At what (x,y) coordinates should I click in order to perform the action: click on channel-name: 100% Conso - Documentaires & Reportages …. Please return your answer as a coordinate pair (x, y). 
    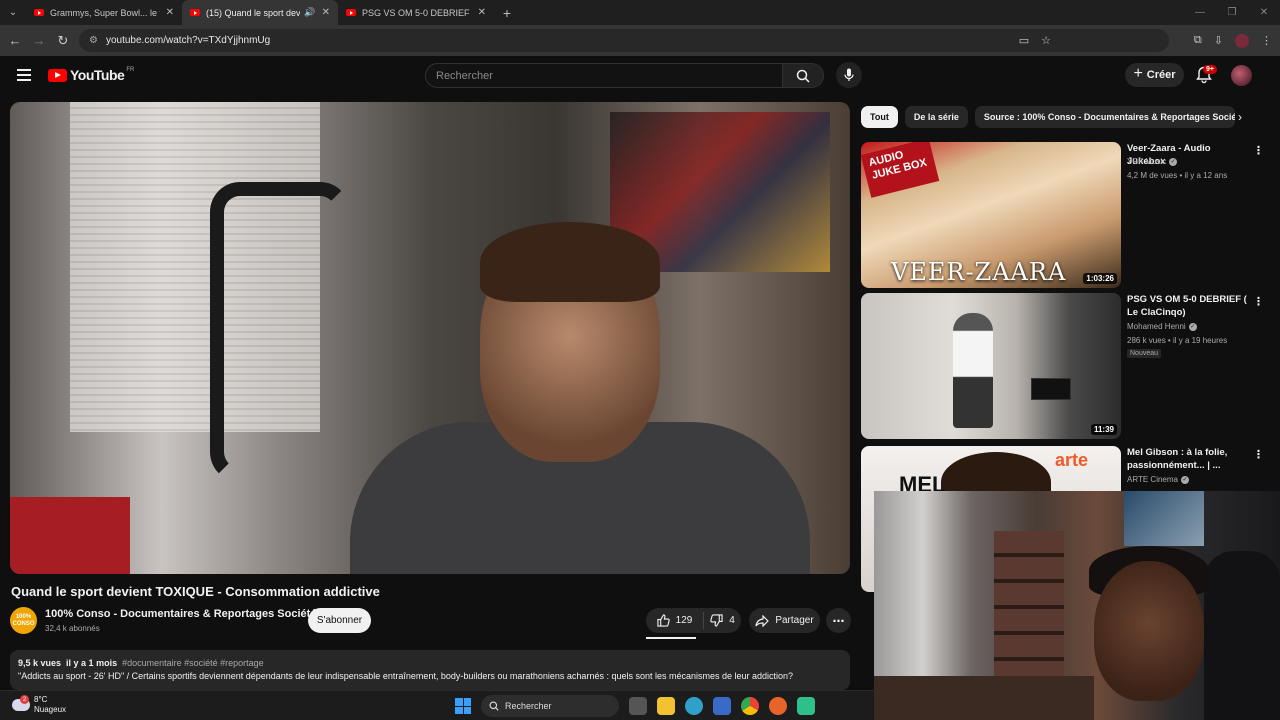
    Looking at the image, I should click on (180, 614).